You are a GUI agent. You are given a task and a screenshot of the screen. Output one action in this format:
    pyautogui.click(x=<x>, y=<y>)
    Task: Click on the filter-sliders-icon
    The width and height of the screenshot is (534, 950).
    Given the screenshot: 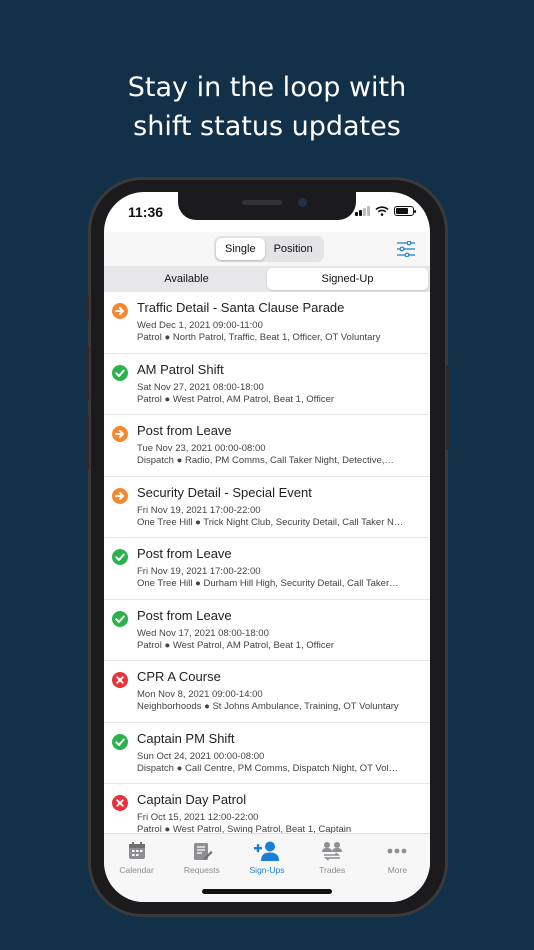 What is the action you would take?
    pyautogui.click(x=406, y=249)
    